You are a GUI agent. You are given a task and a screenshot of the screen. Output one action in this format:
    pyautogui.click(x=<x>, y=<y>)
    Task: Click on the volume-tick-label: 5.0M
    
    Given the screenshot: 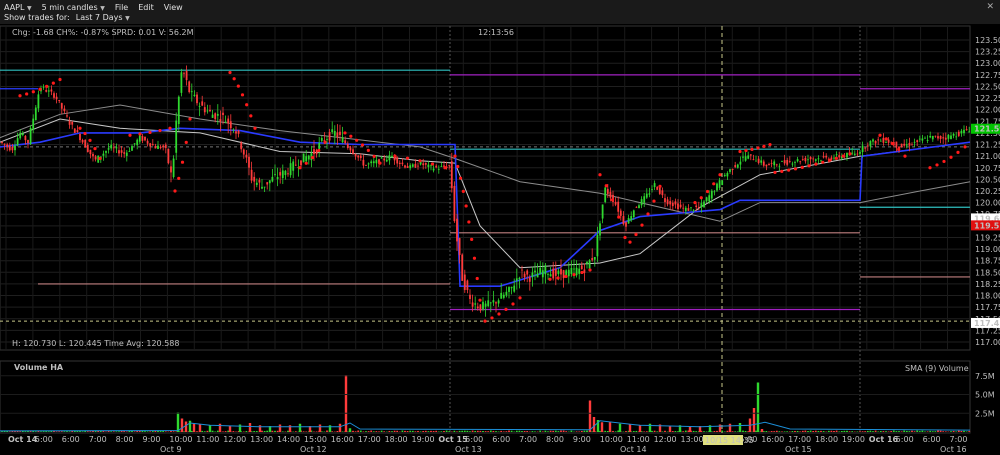 What is the action you would take?
    pyautogui.click(x=985, y=395)
    